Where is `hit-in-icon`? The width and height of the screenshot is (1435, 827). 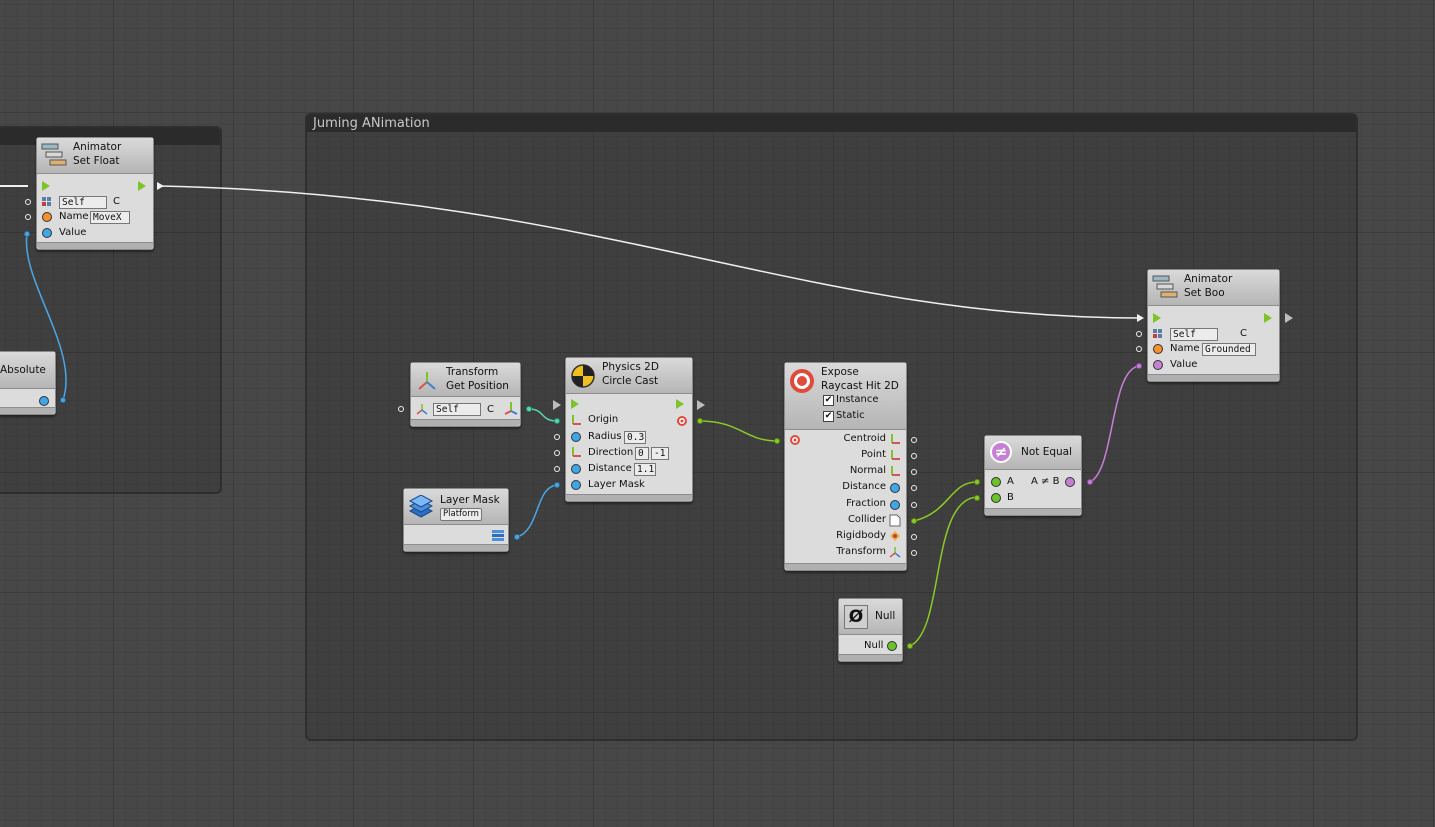 hit-in-icon is located at coordinates (795, 440).